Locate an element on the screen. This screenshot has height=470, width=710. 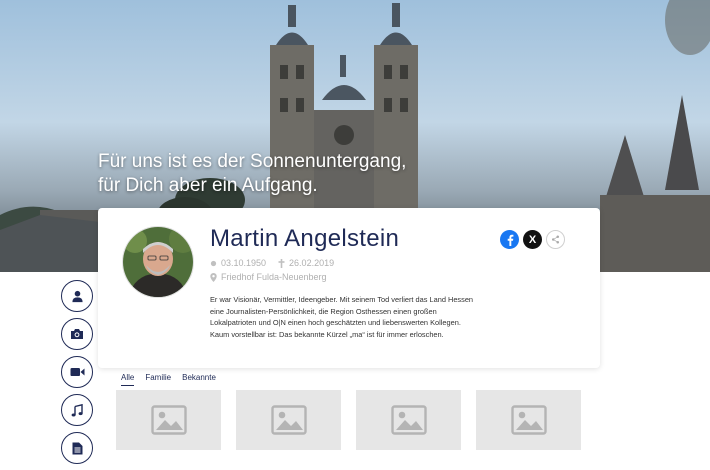
facebook-share-button is located at coordinates (509, 239).